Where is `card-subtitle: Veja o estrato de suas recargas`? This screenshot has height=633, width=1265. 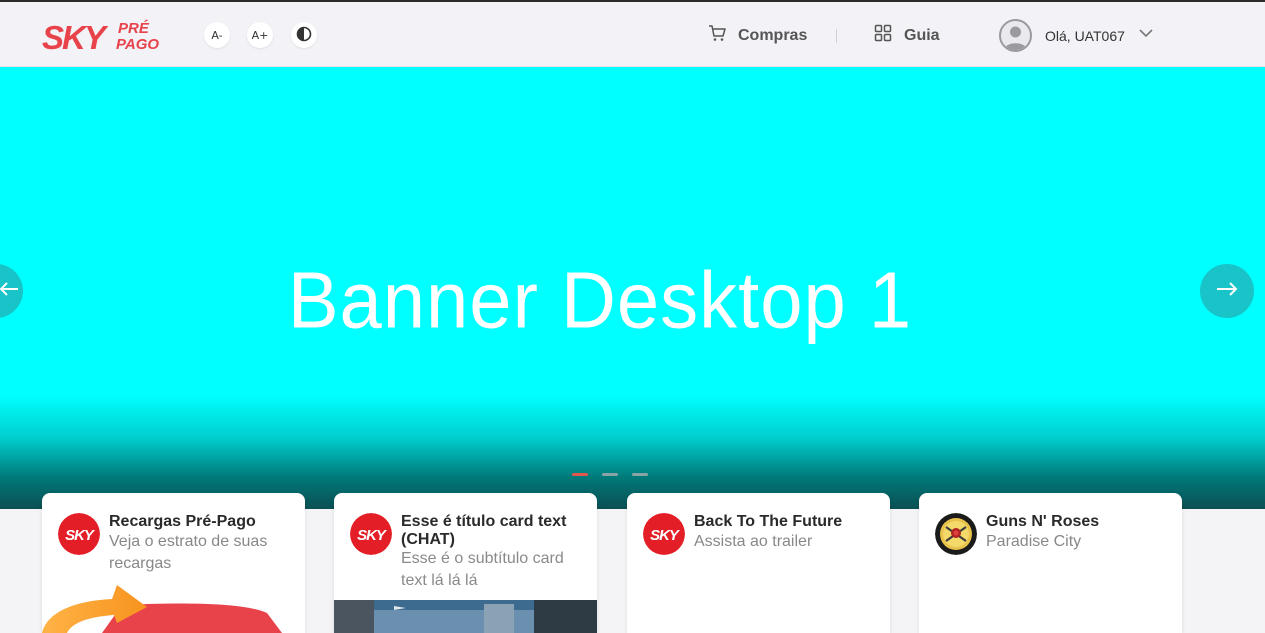 card-subtitle: Veja o estrato de suas recargas is located at coordinates (188, 552).